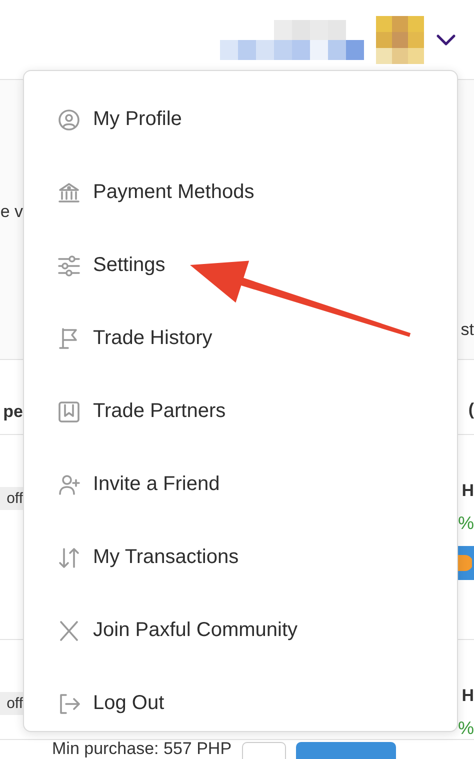 The height and width of the screenshot is (759, 474). Describe the element at coordinates (152, 338) in the screenshot. I see `menu-item: Trade History` at that location.